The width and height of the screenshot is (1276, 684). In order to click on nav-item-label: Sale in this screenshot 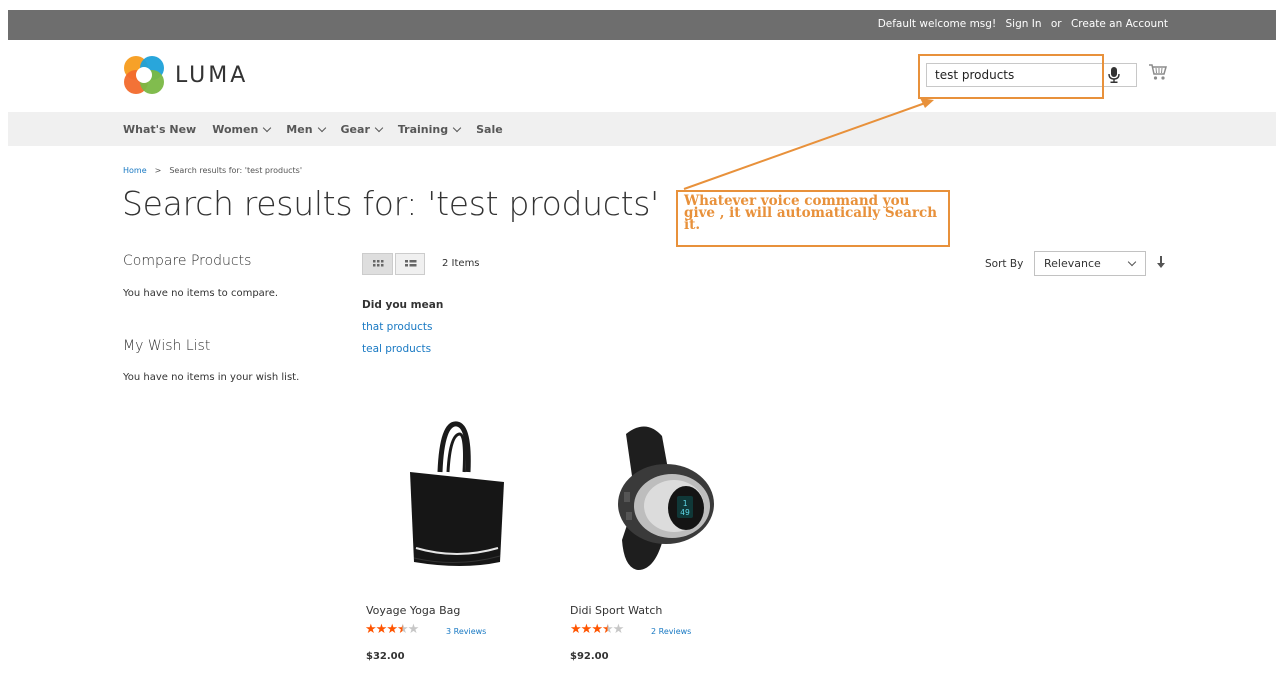, I will do `click(489, 129)`.